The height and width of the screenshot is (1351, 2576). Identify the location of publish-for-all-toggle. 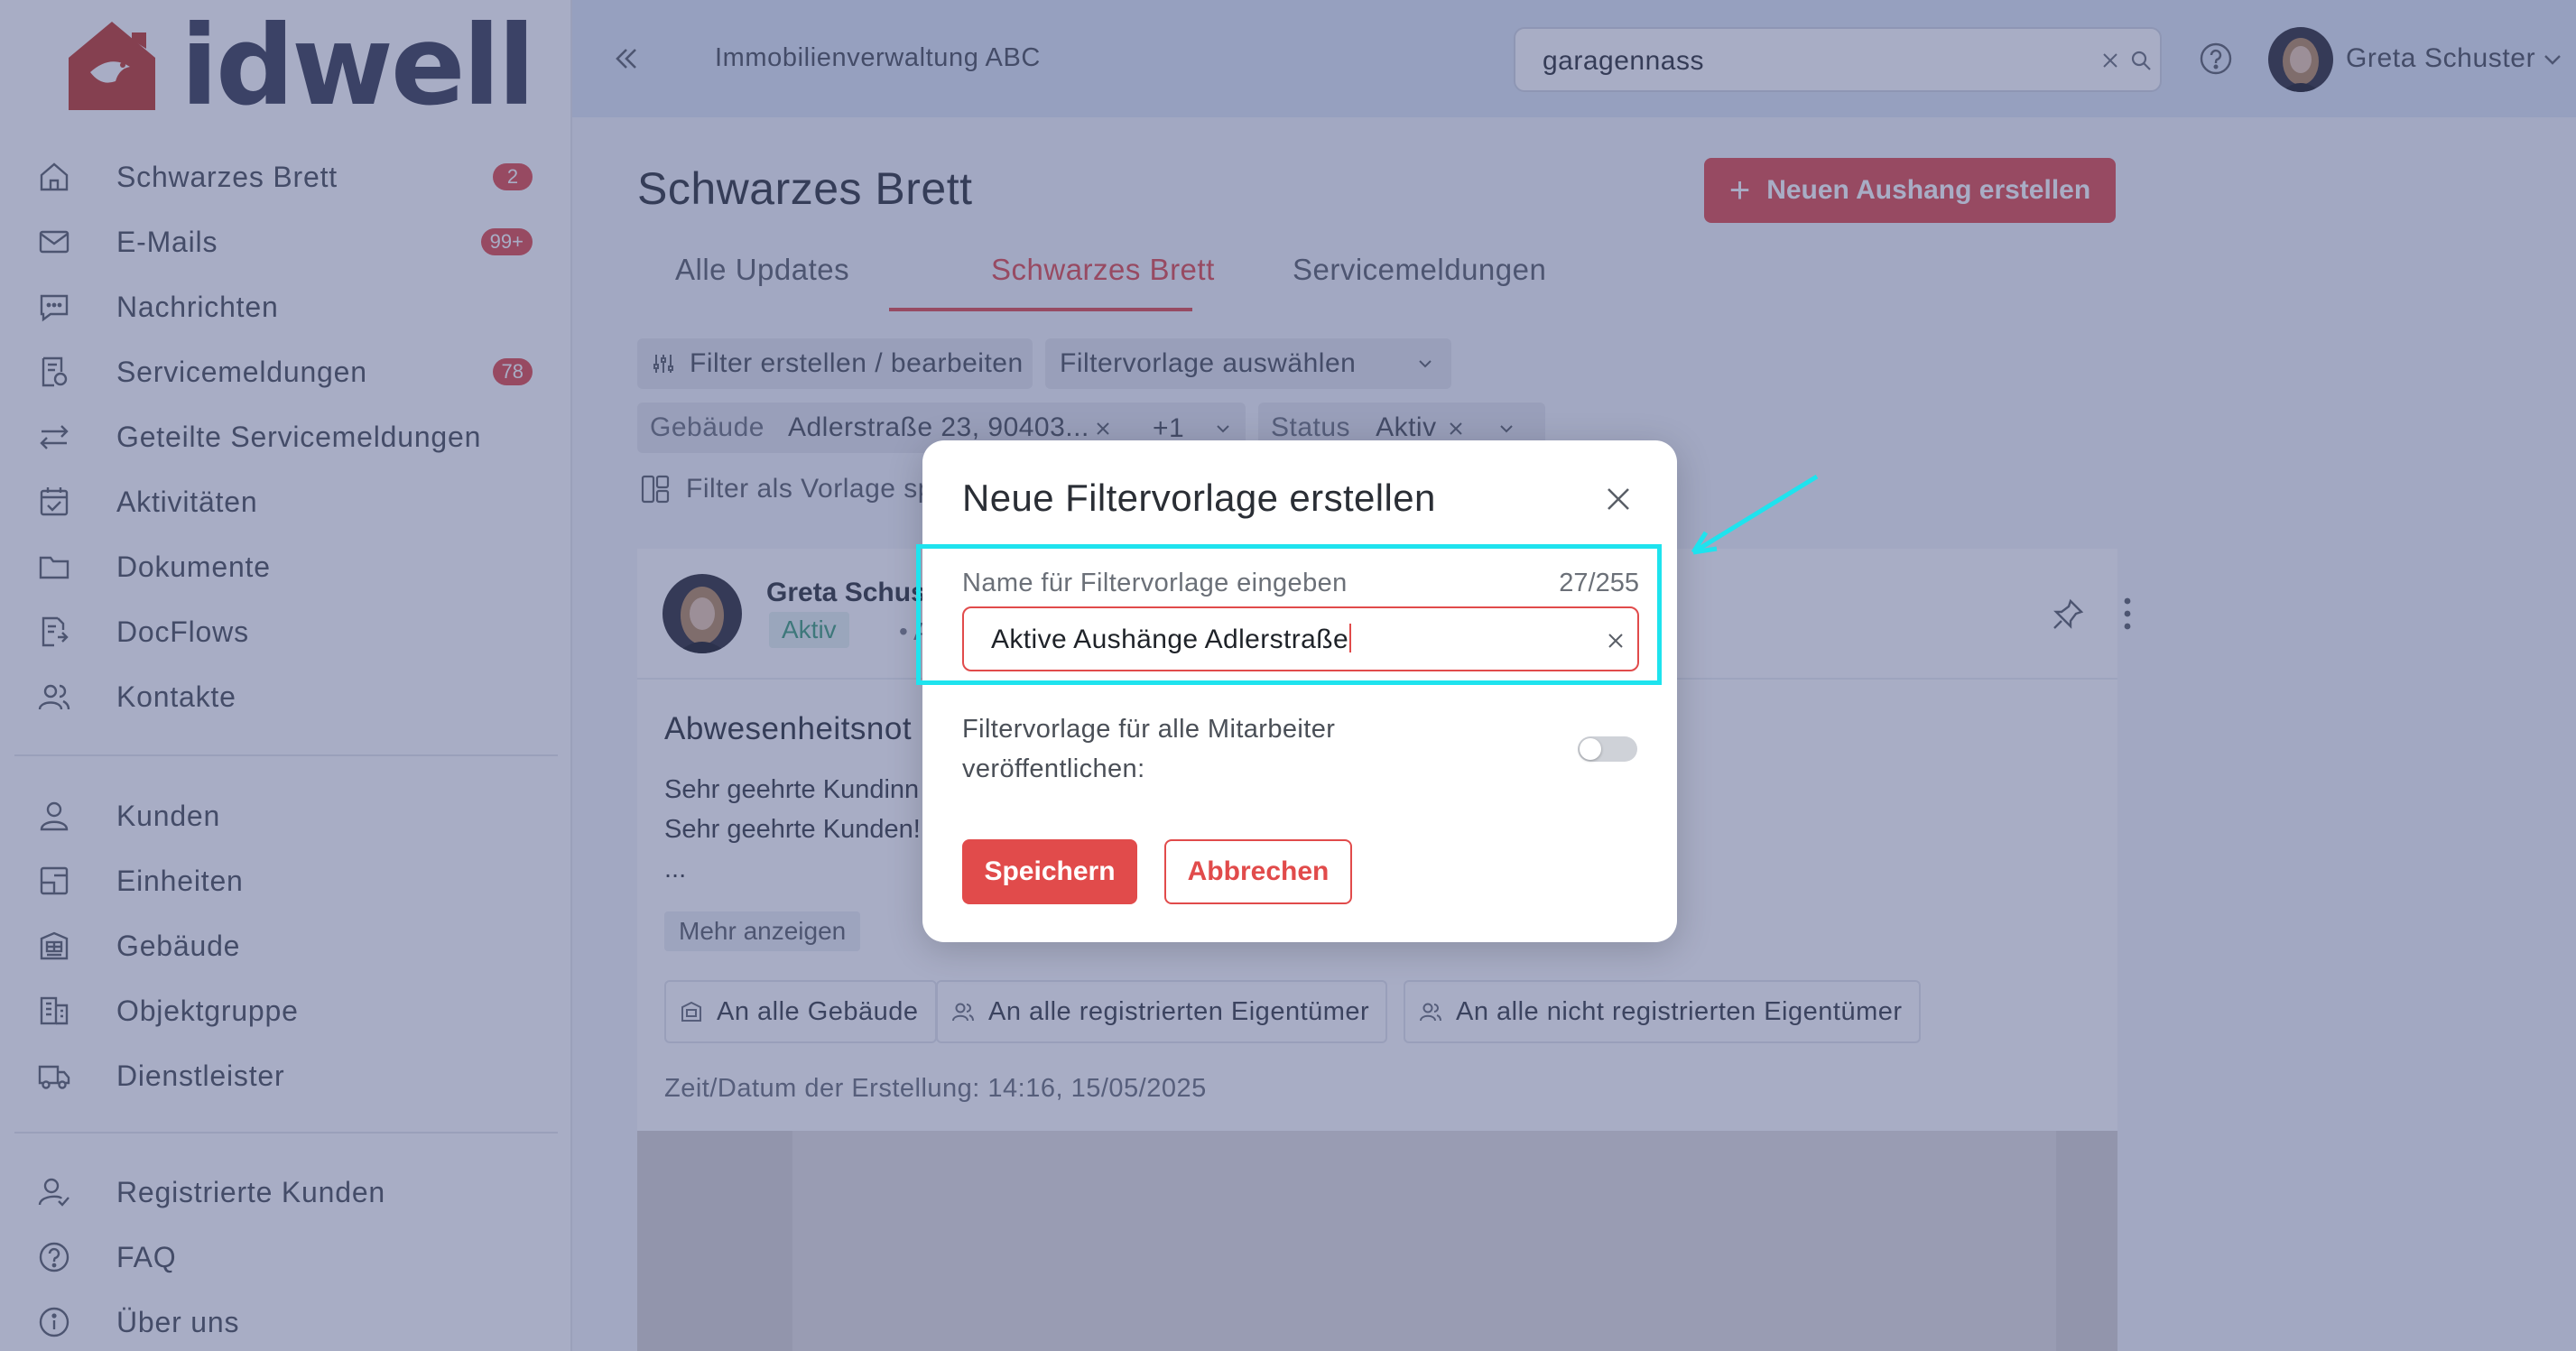
(1607, 749).